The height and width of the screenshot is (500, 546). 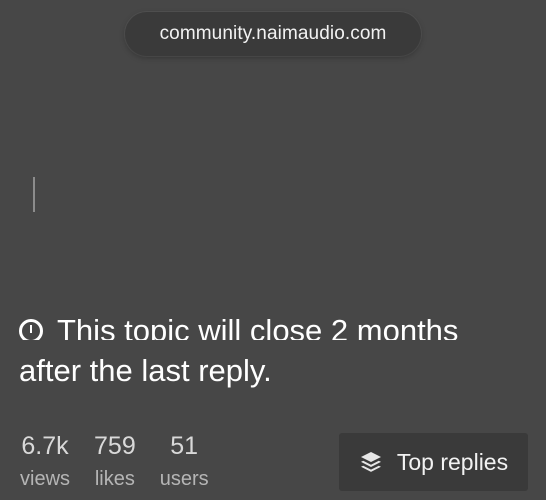 What do you see at coordinates (258, 326) in the screenshot?
I see `notice-line-1: This topic will close 2 months` at bounding box center [258, 326].